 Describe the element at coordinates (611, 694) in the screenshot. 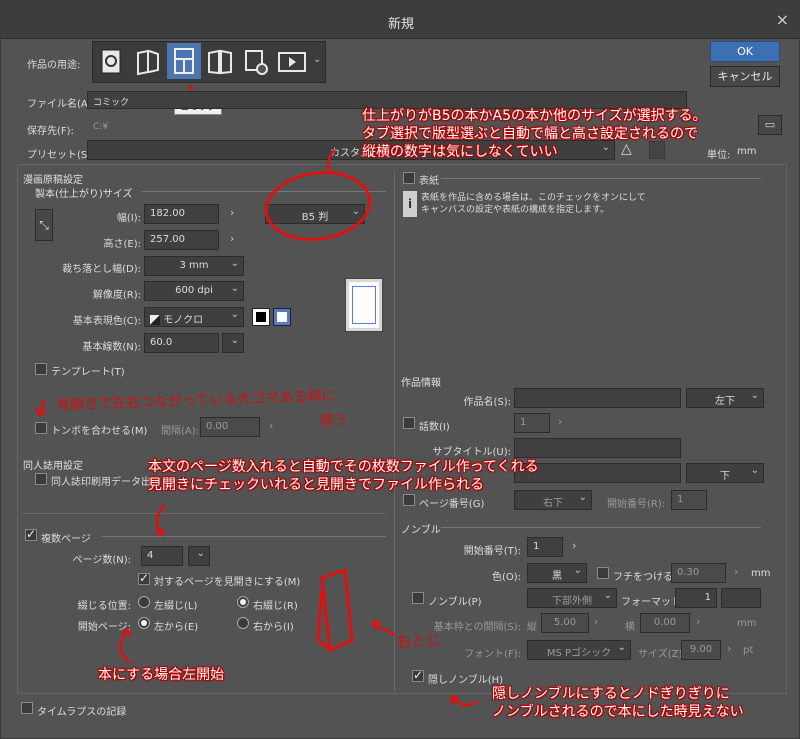

I see `hidden-note-line-1: 隠しノンブルにするとノドぎりぎりに` at that location.